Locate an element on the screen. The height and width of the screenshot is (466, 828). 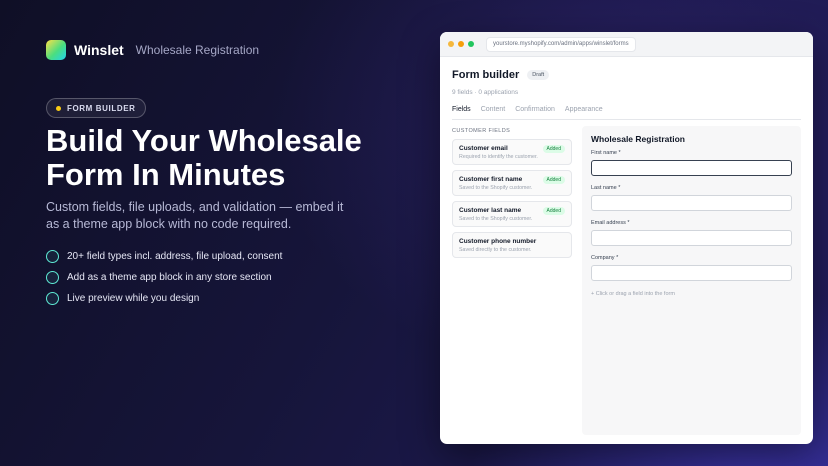
tab-appearance: Appearance is located at coordinates (584, 109).